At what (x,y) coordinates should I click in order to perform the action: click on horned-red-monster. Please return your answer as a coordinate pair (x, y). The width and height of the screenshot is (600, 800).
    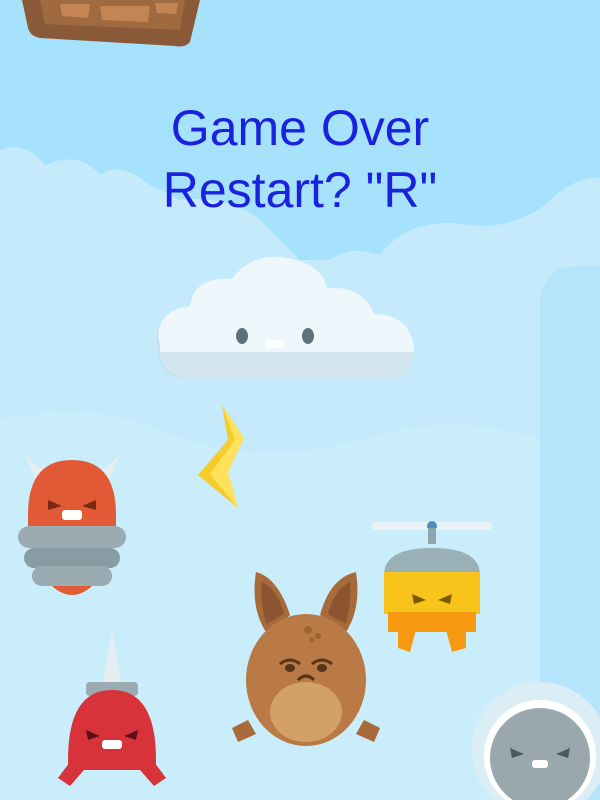
    Looking at the image, I should click on (72, 525).